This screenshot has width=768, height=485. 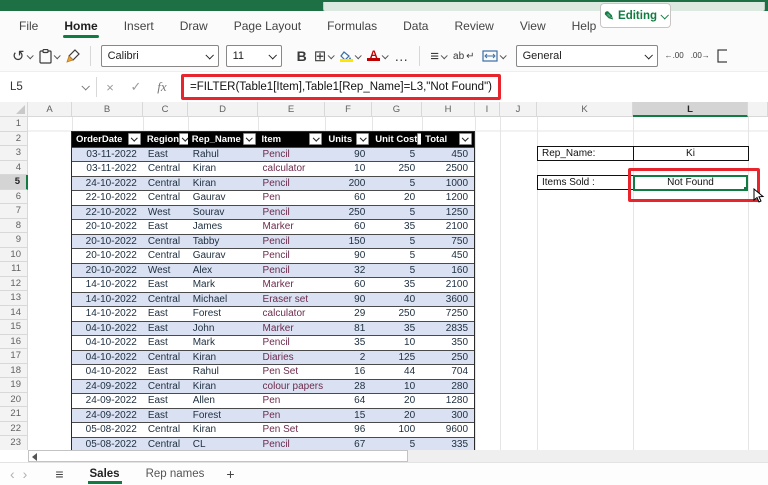 I want to click on insert-function-icon: fx, so click(x=162, y=87).